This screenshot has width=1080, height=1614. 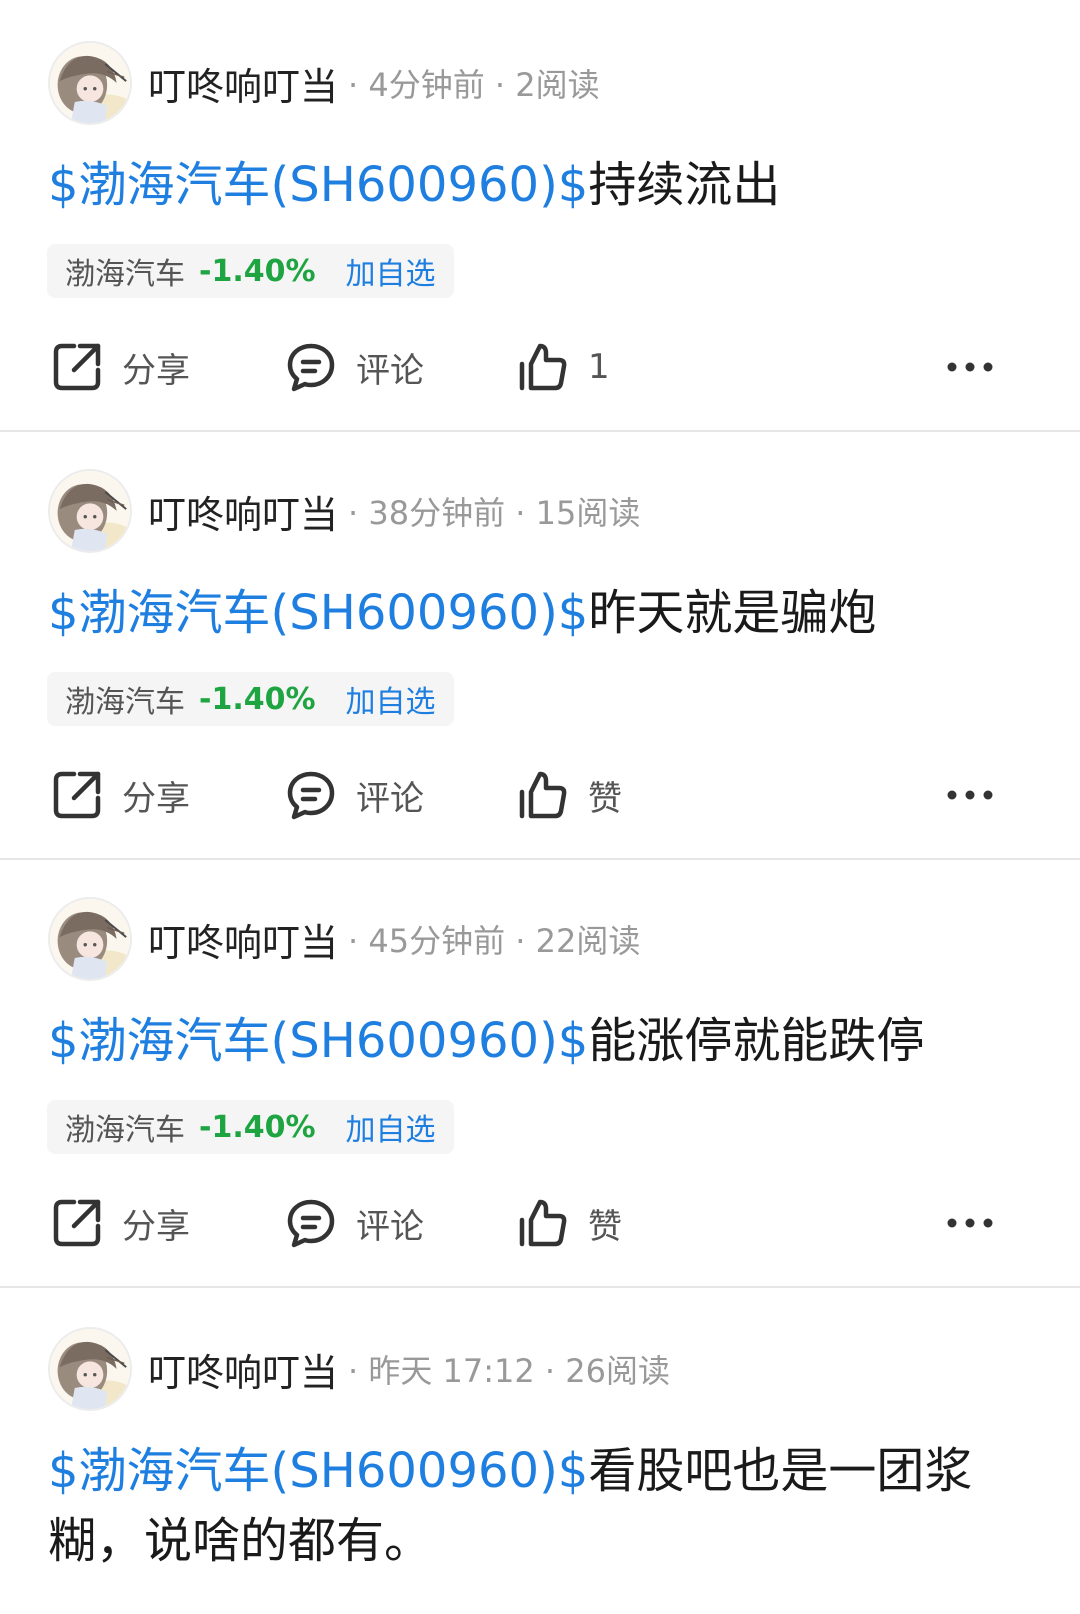 What do you see at coordinates (599, 367) in the screenshot?
I see `like-count: 1` at bounding box center [599, 367].